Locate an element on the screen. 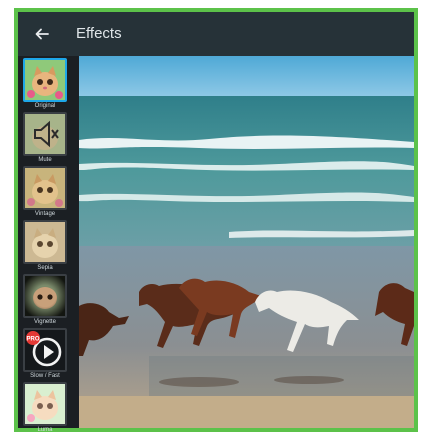  effect-vignette: Vignette is located at coordinates (45, 299).